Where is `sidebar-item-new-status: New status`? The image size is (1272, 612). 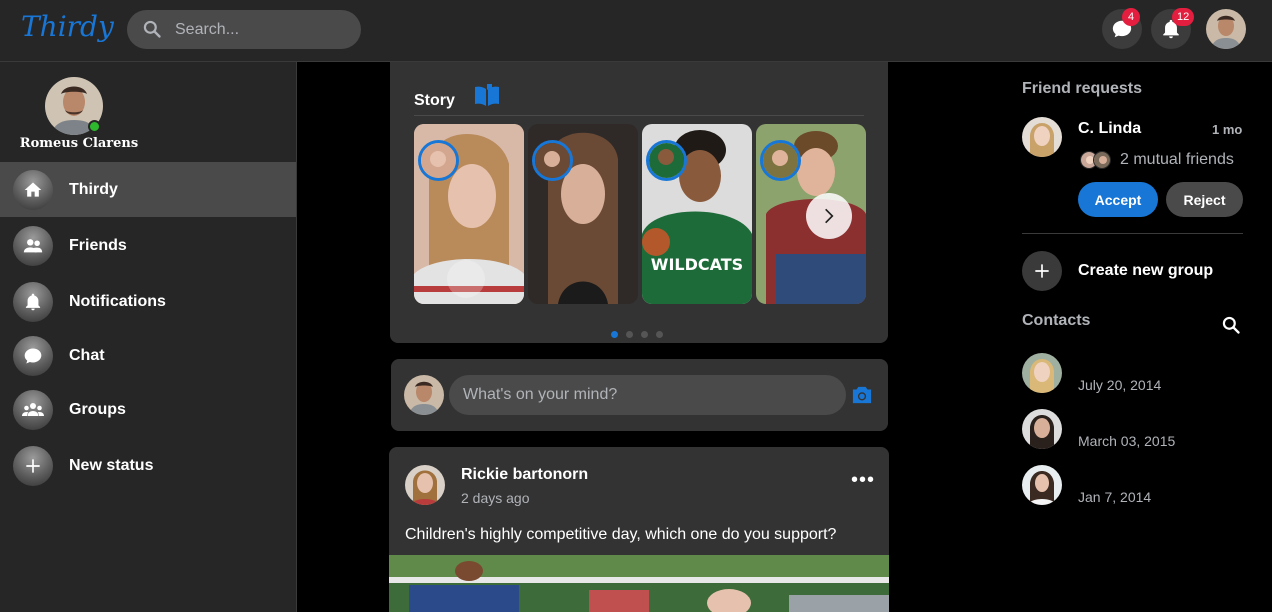
sidebar-item-new-status: New status is located at coordinates (148, 465).